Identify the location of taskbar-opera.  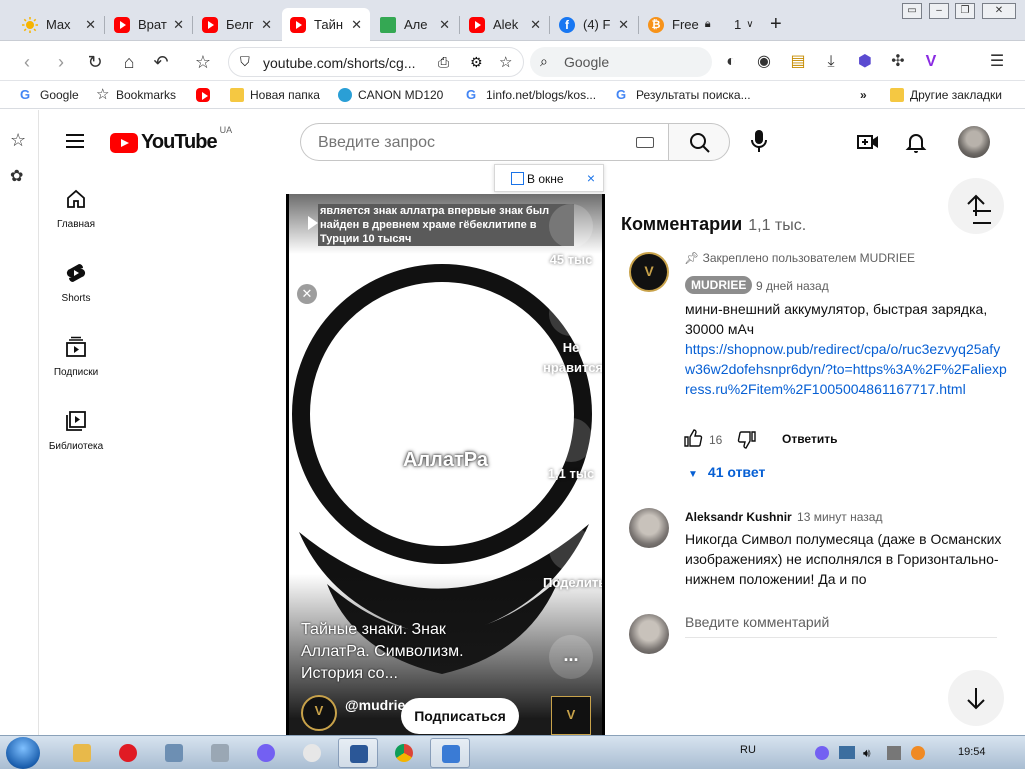
(128, 753).